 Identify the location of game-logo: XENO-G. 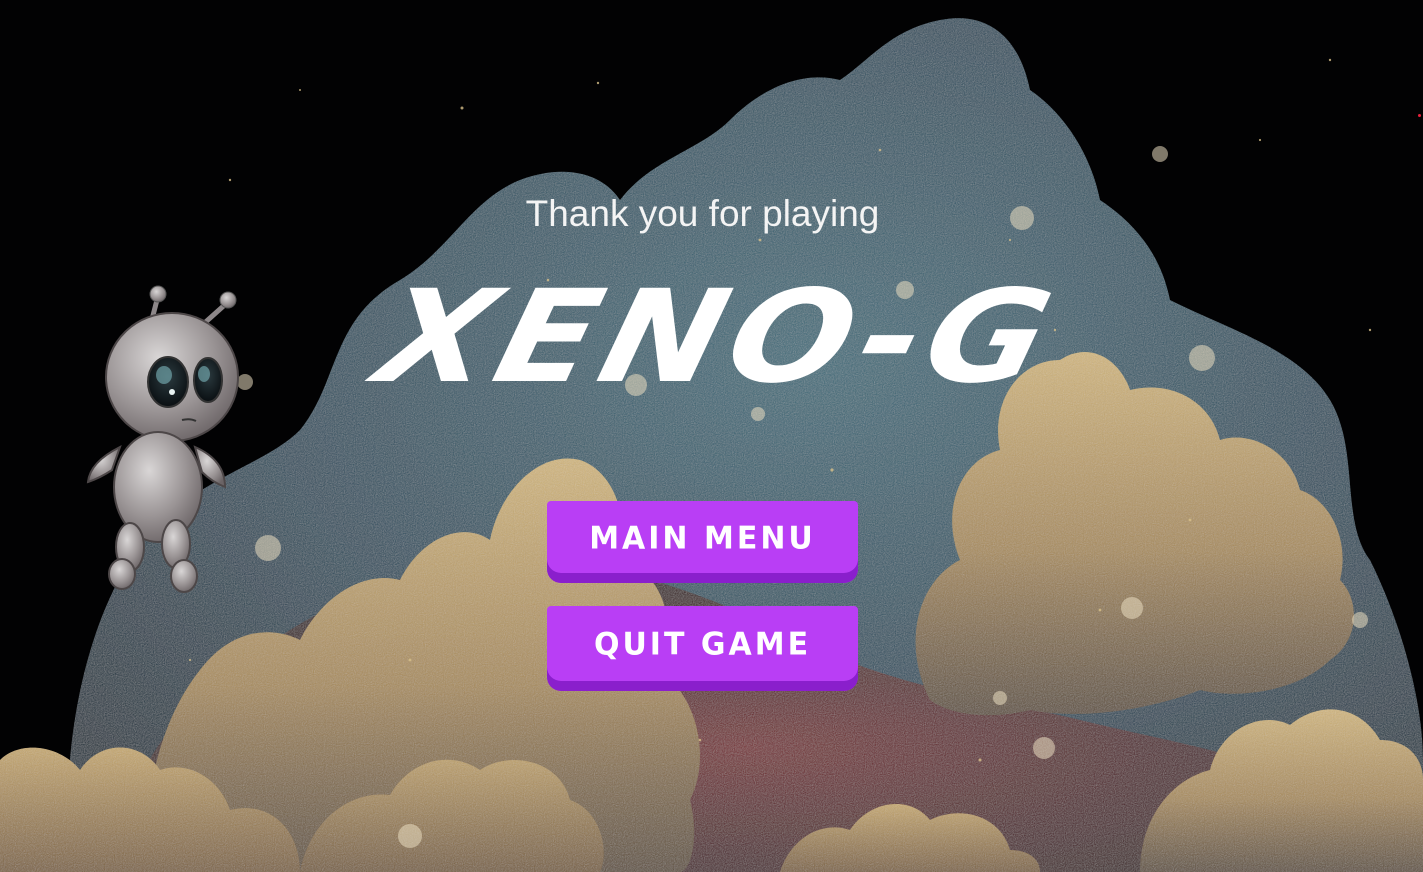
(717, 337).